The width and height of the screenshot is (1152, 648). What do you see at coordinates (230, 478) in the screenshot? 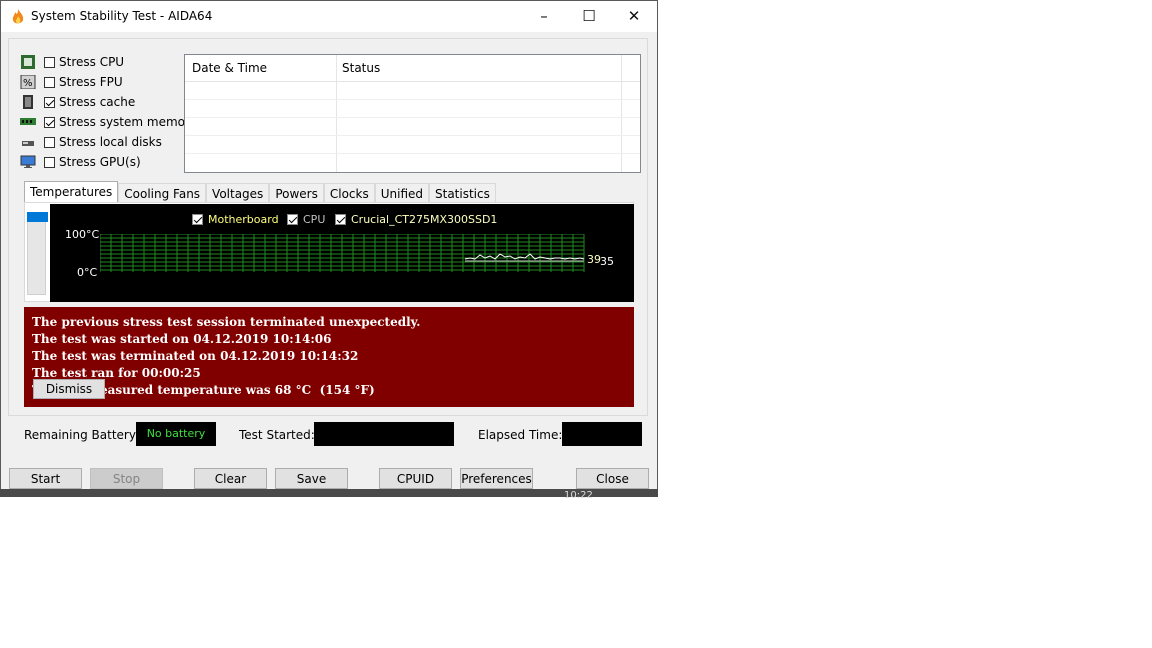
I see `clear-button: Clear` at bounding box center [230, 478].